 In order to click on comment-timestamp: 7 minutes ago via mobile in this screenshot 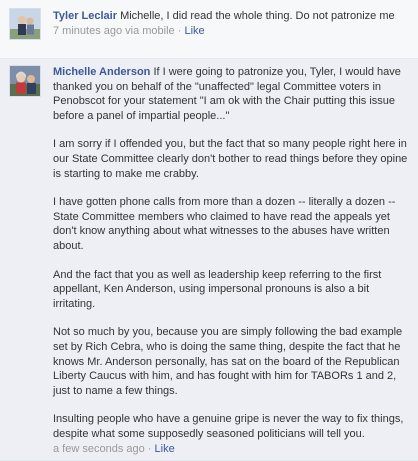, I will do `click(114, 31)`.